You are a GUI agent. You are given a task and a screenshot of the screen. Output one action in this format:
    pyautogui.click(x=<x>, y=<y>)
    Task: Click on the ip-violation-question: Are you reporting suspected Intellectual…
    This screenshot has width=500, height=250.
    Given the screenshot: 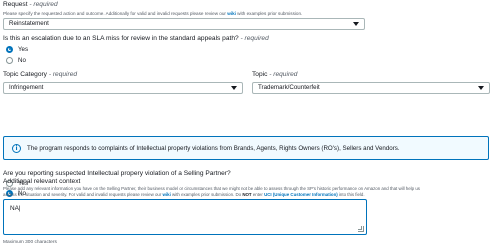 What is the action you would take?
    pyautogui.click(x=117, y=173)
    